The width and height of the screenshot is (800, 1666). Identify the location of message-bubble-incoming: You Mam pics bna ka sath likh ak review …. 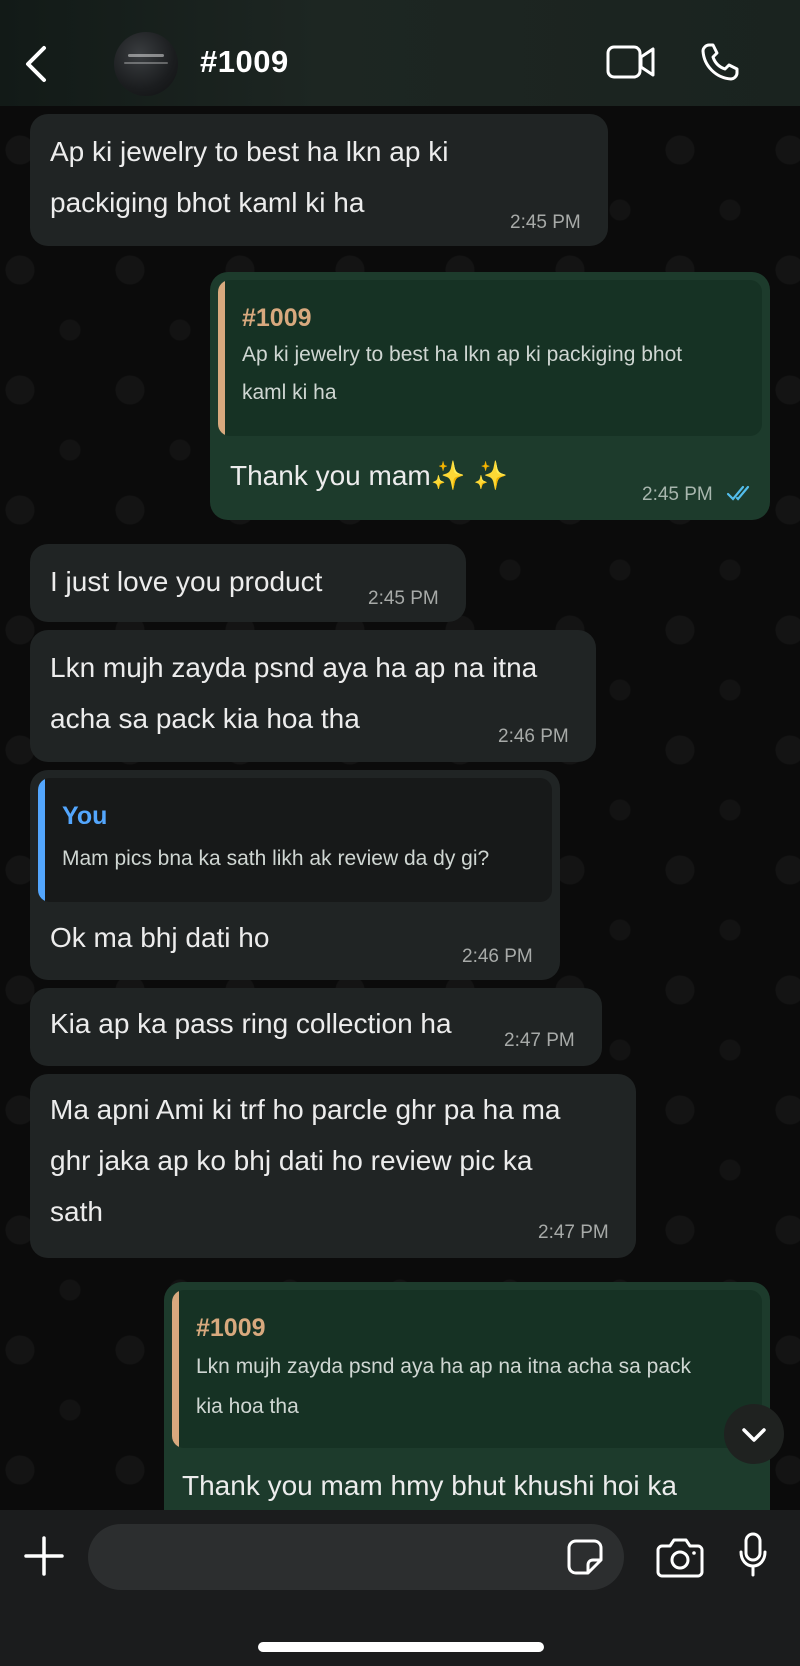
(295, 875).